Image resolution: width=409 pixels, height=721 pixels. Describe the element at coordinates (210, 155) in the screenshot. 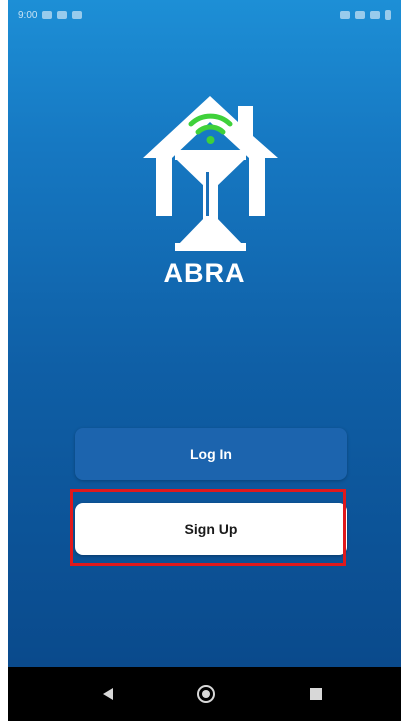

I see `hourglass-top-bar` at that location.